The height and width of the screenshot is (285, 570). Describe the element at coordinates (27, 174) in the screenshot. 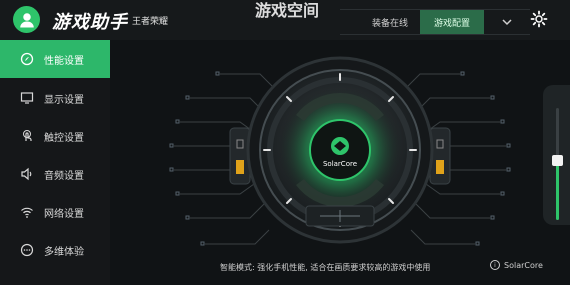

I see `audio-icon` at that location.